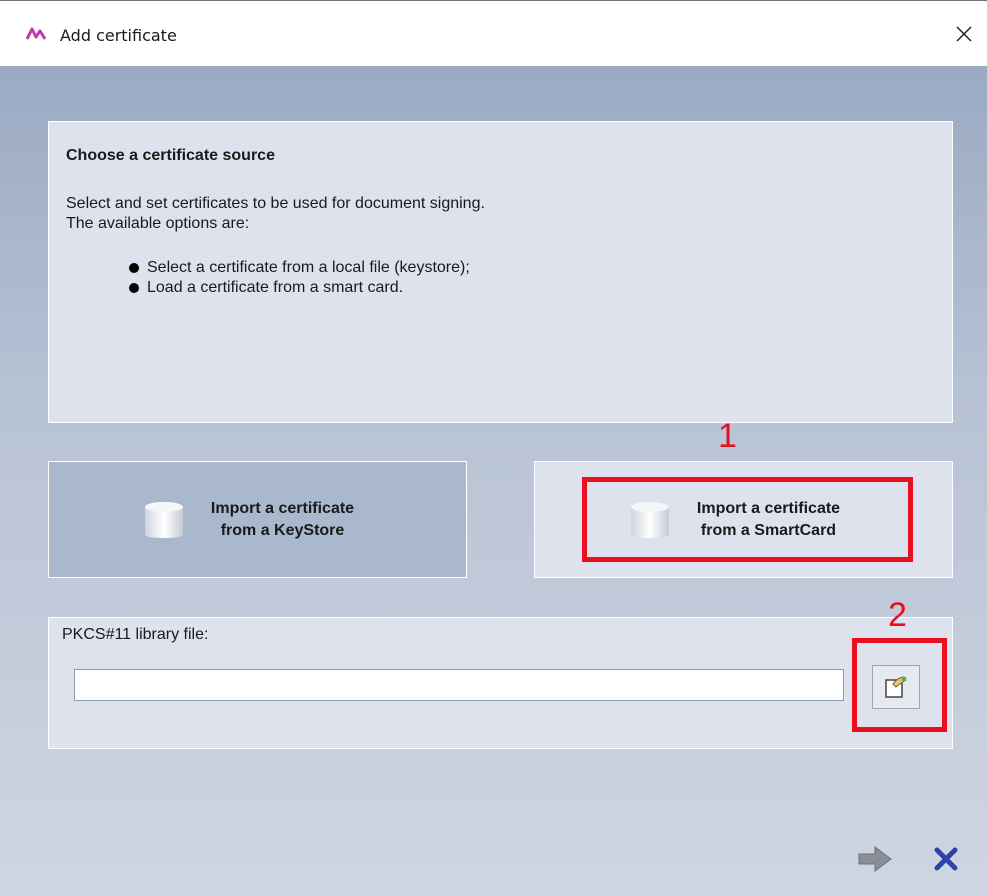 The image size is (987, 895). What do you see at coordinates (897, 615) in the screenshot?
I see `annotation-step-2: 2` at bounding box center [897, 615].